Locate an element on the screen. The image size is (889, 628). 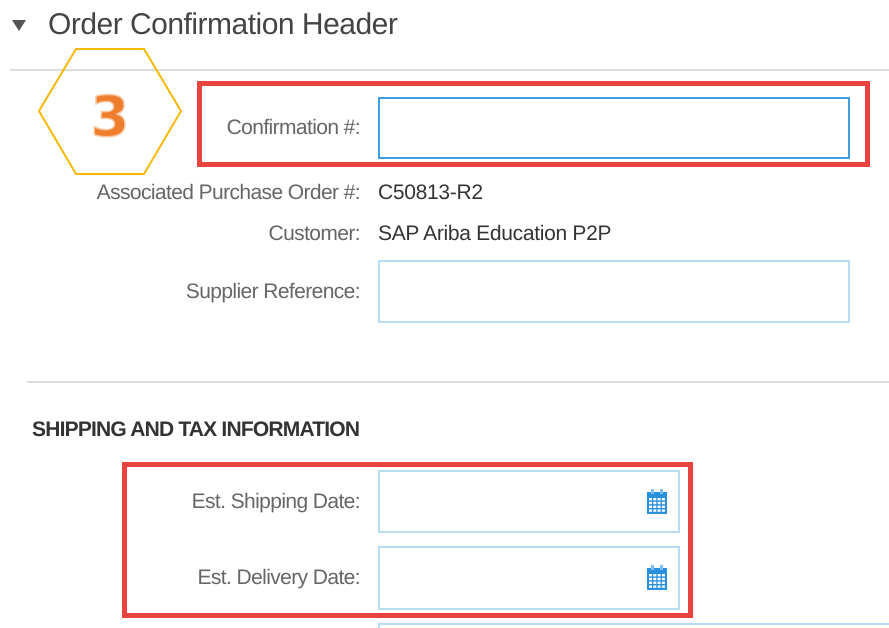
field-label: Supplier Reference: is located at coordinates (272, 292).